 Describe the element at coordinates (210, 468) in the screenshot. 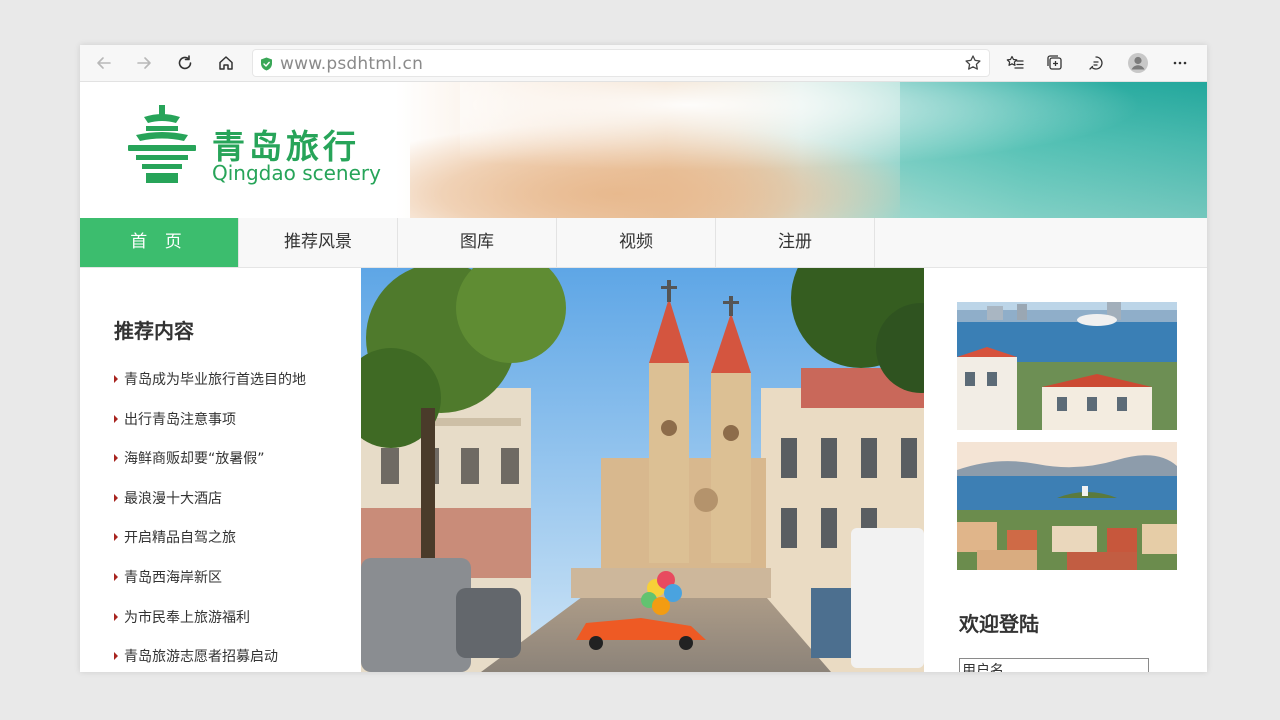

I see `list-item: 海鲜商贩却要“放暑假”` at that location.